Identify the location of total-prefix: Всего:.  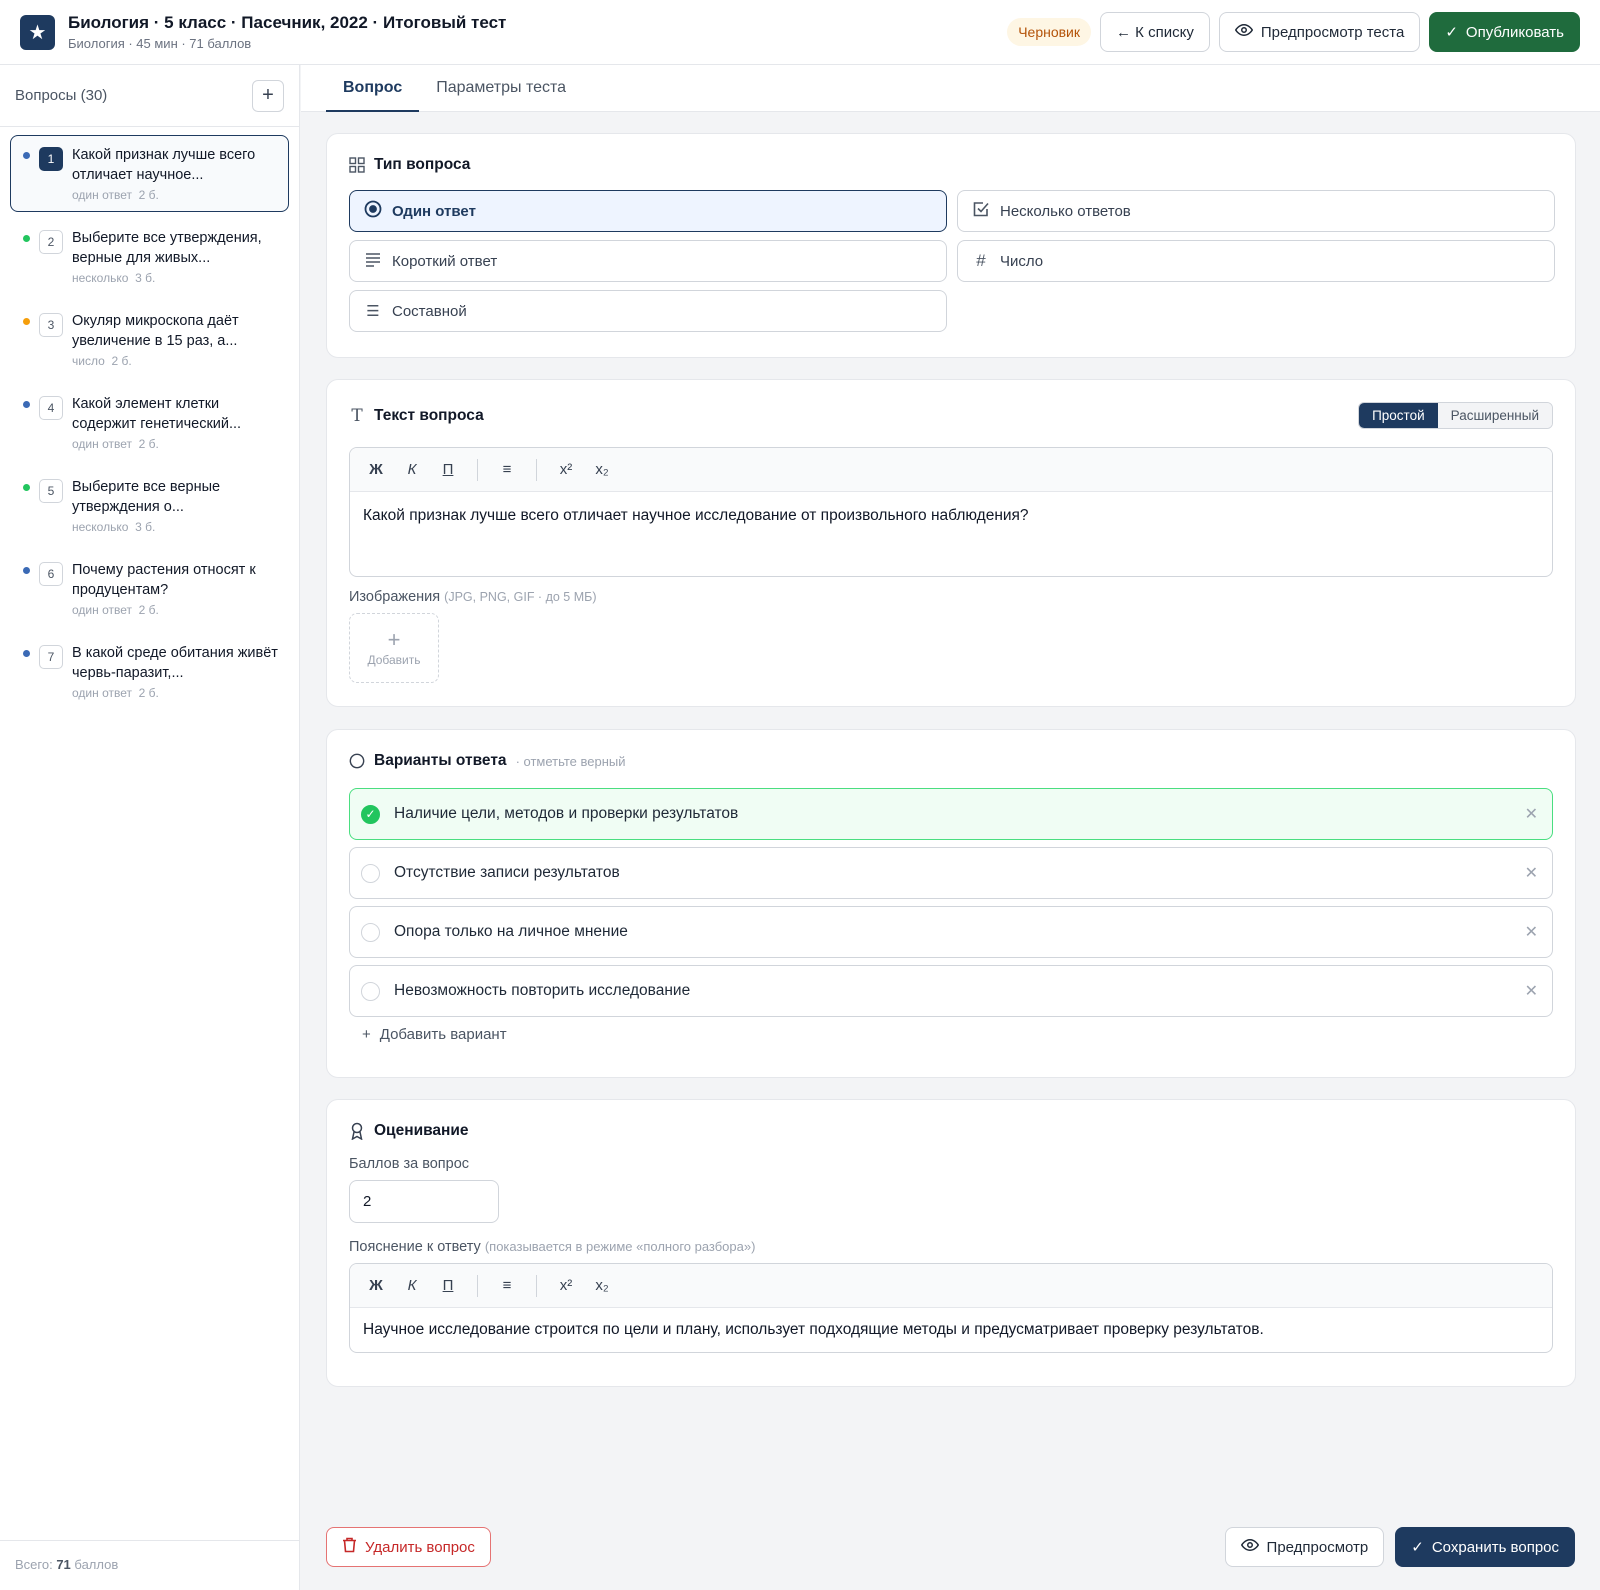
(34, 1564).